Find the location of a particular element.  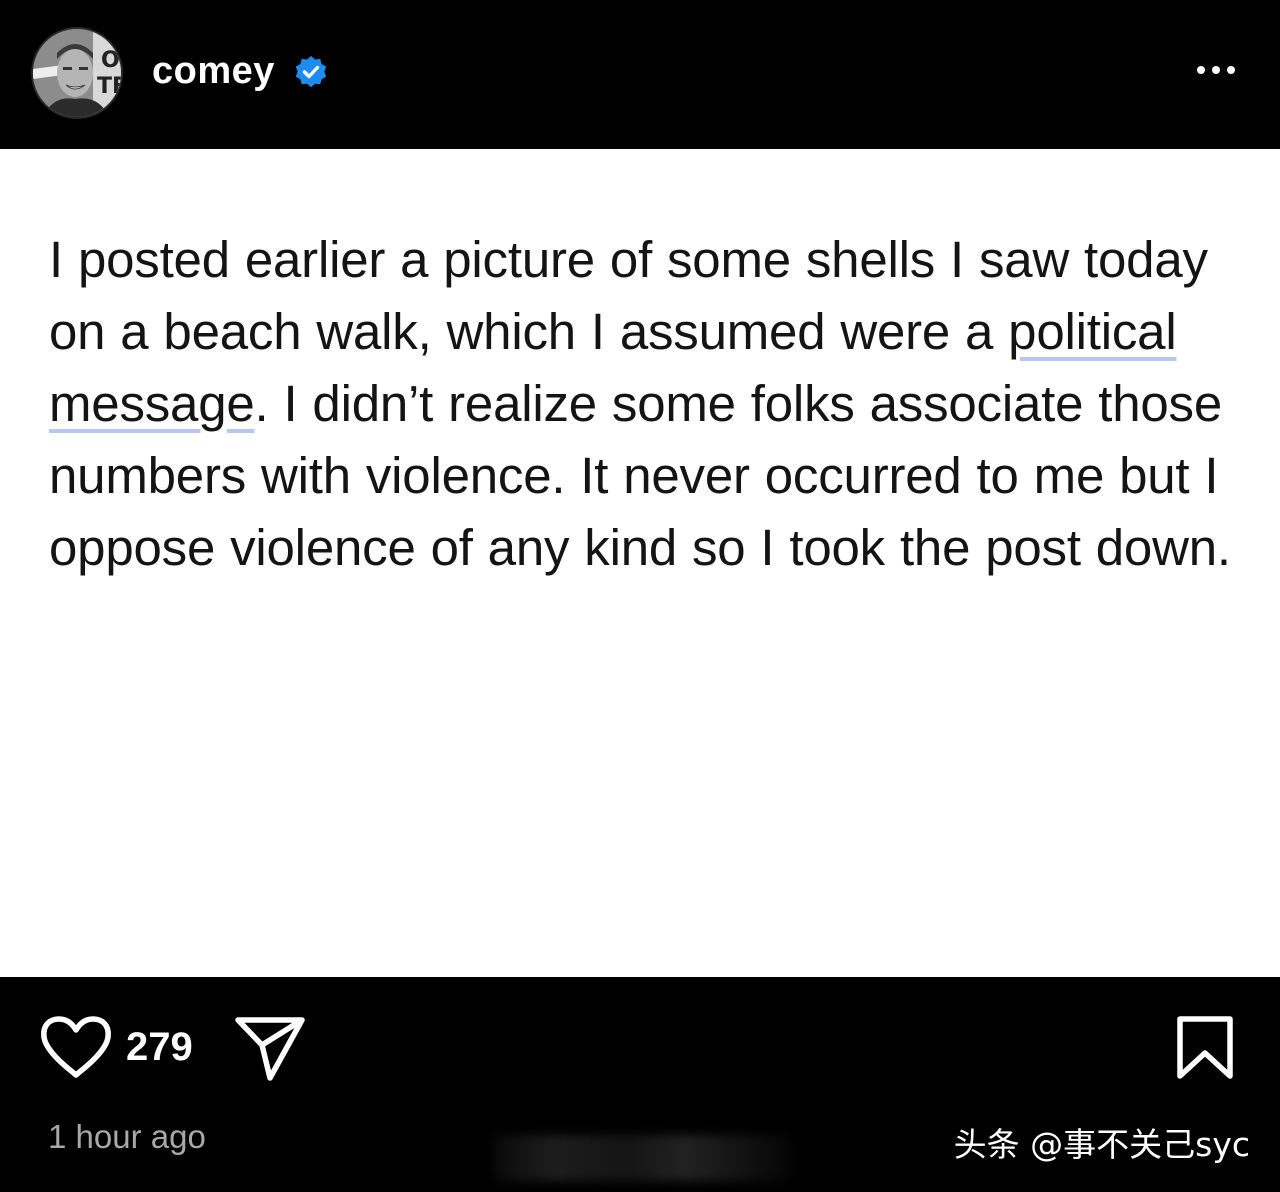

post-timestamp: 1 hour ago is located at coordinates (127, 1136).